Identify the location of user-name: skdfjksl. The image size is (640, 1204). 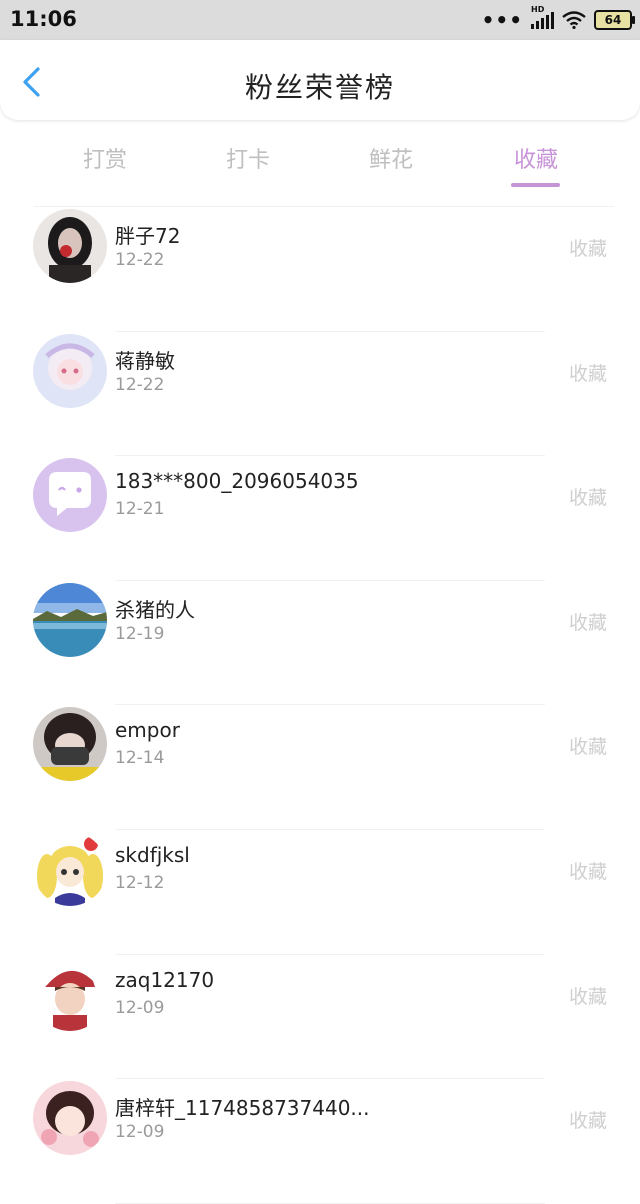
(152, 854).